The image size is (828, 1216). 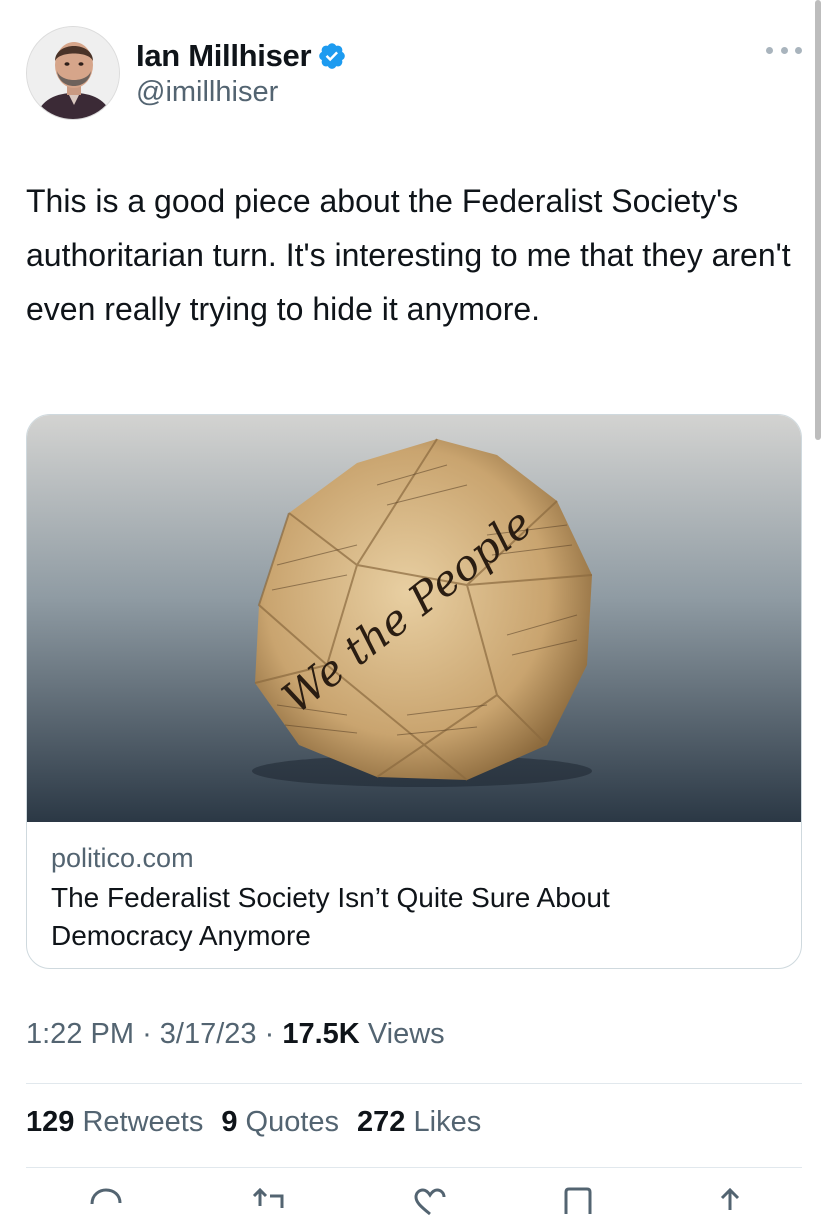 I want to click on verified-badge-icon, so click(x=332, y=56).